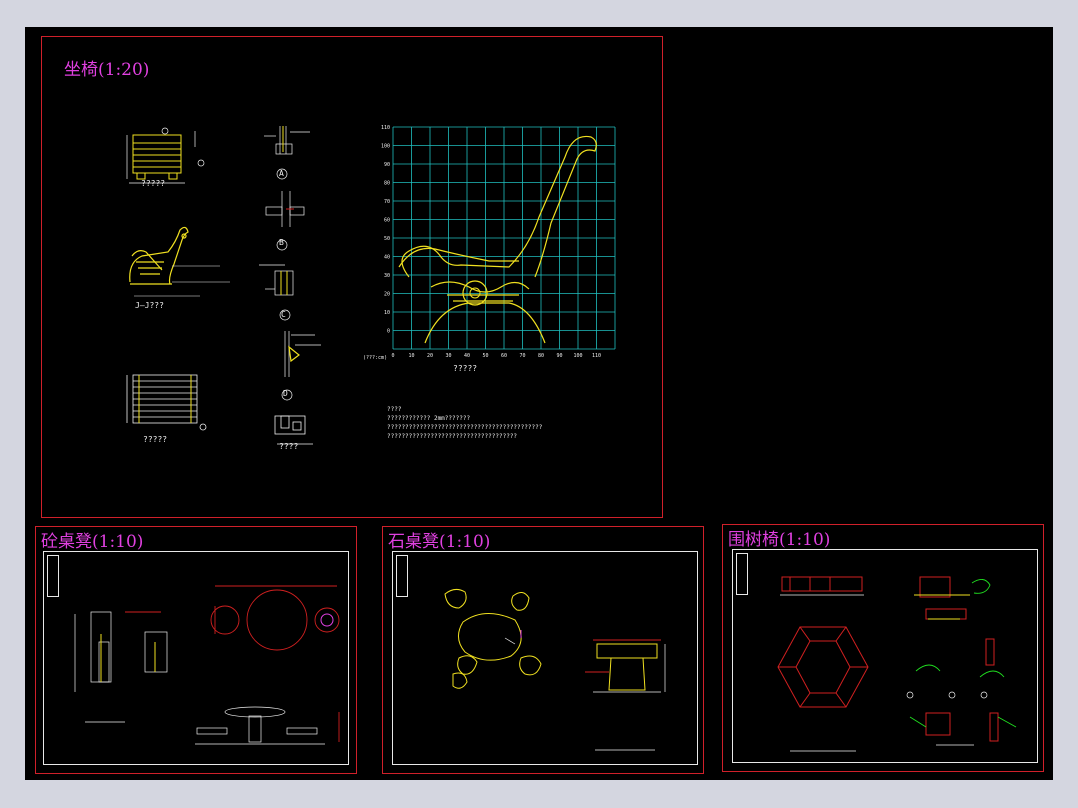 The height and width of the screenshot is (808, 1078). Describe the element at coordinates (577, 356) in the screenshot. I see `x-tick-label: 100` at that location.